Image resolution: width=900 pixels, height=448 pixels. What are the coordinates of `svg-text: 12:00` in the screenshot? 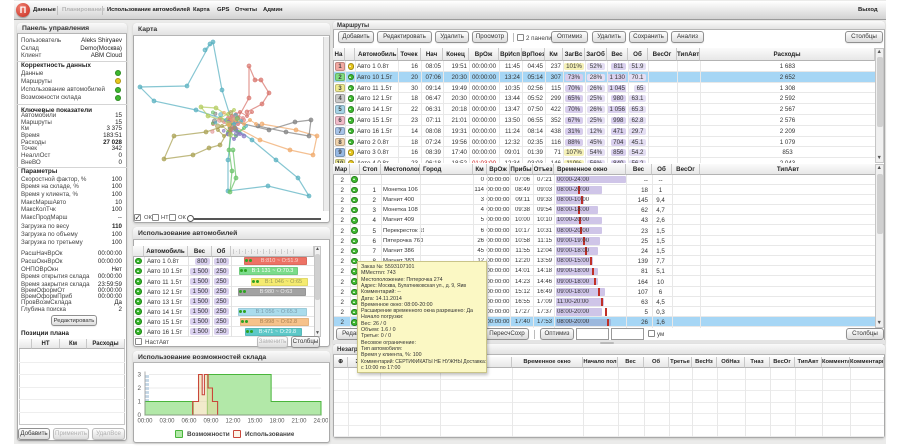 It's located at (233, 422).